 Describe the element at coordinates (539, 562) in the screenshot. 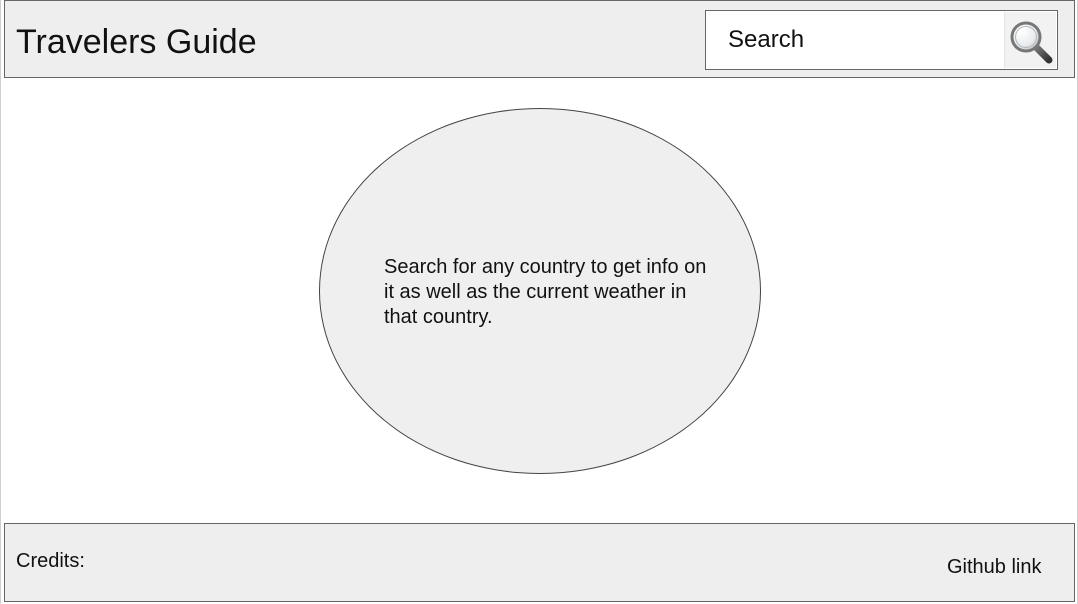

I see `footer-bar: Credits: Github link` at that location.